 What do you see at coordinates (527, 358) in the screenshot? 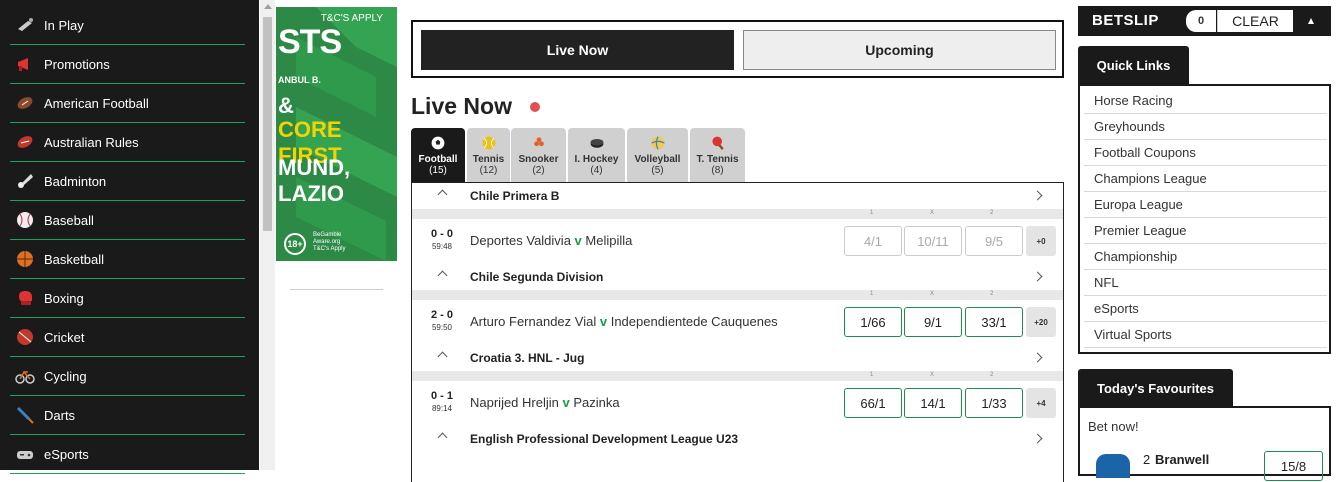
I see `league-name: Croatia 3. HNL - Jug` at bounding box center [527, 358].